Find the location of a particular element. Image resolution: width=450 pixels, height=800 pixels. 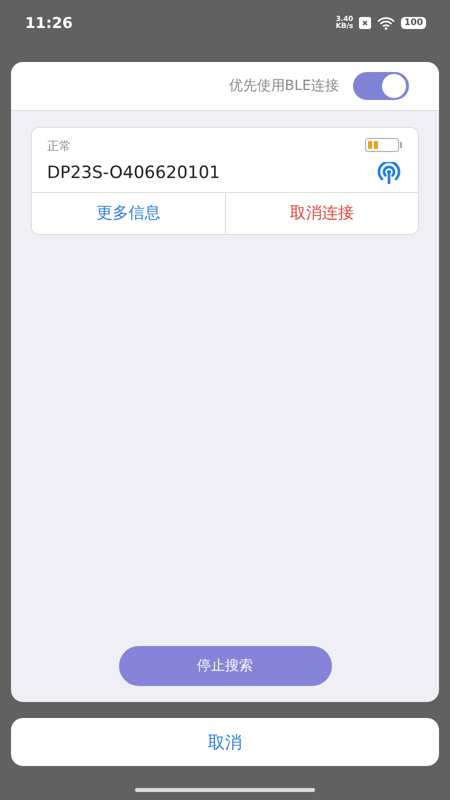

wifi-icon is located at coordinates (386, 23).